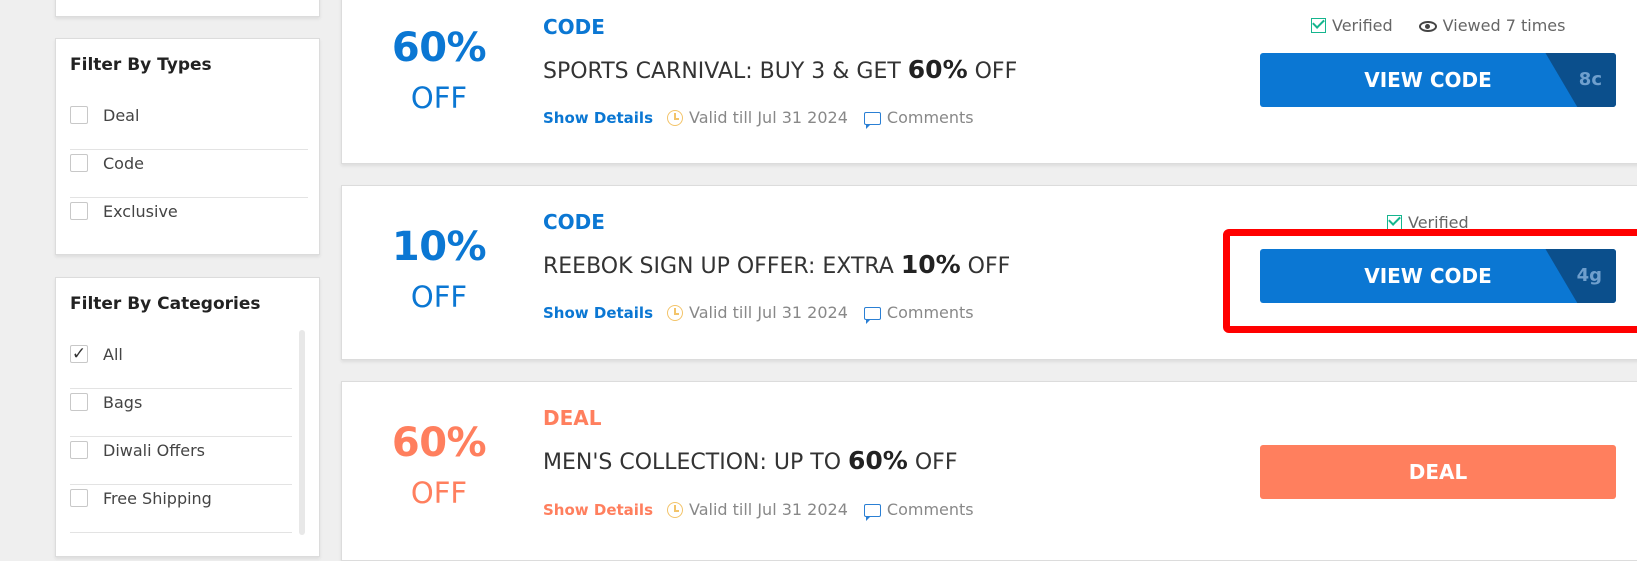  I want to click on deal-button-label: DEAL, so click(1438, 472).